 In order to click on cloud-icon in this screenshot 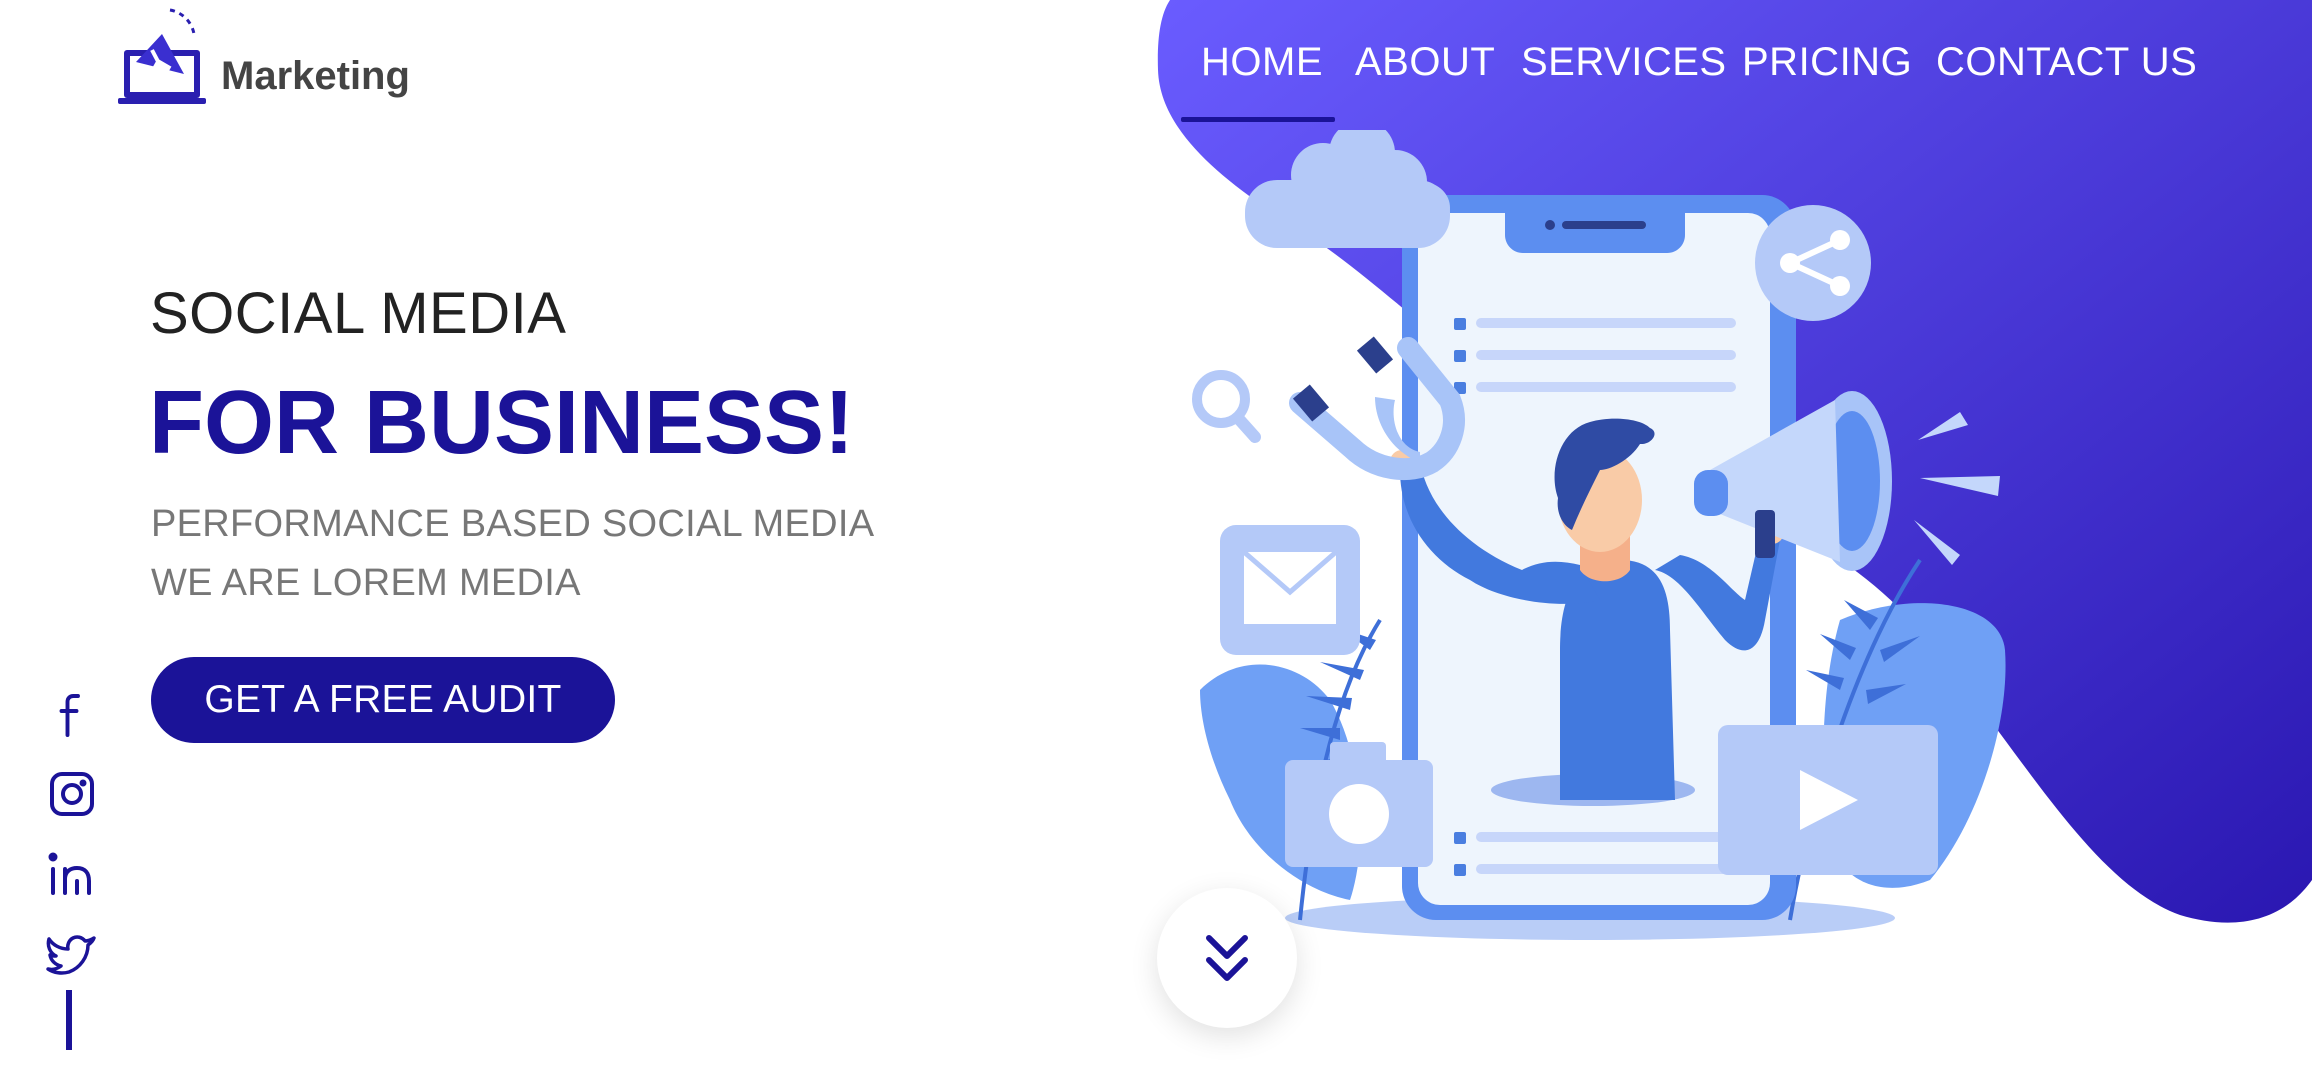, I will do `click(1347, 189)`.